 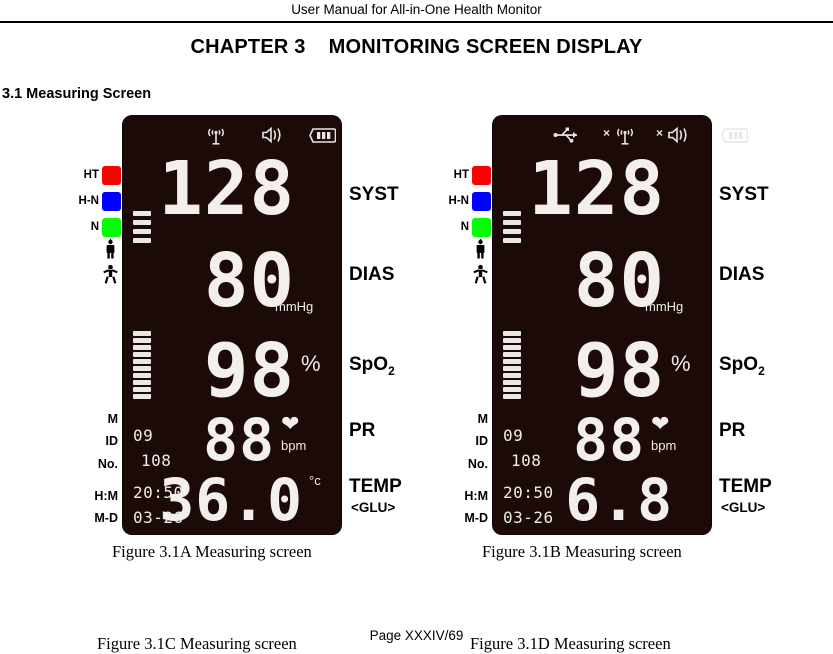 I want to click on label-spo2-b: SpO2, so click(x=742, y=366).